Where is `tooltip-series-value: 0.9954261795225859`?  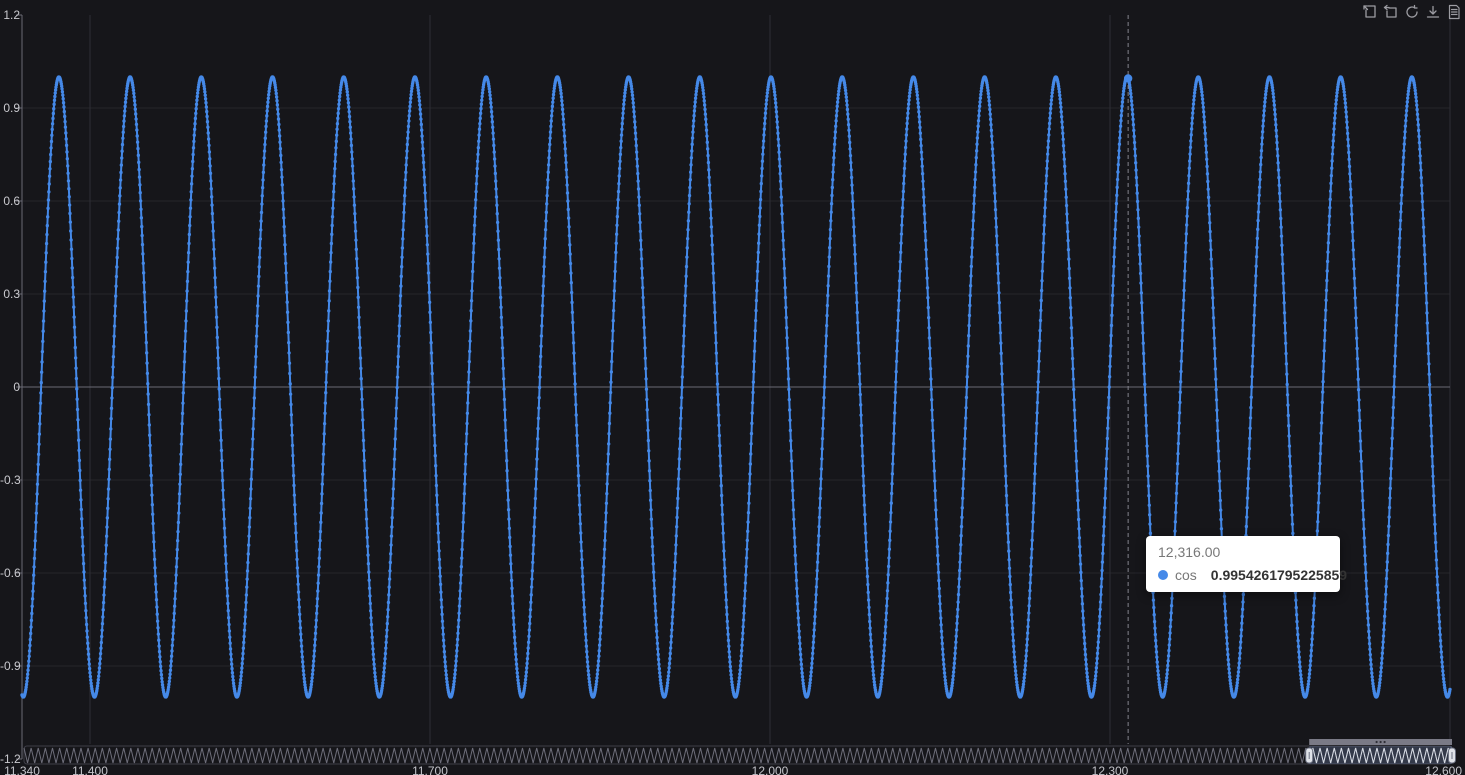 tooltip-series-value: 0.9954261795225859 is located at coordinates (1279, 575).